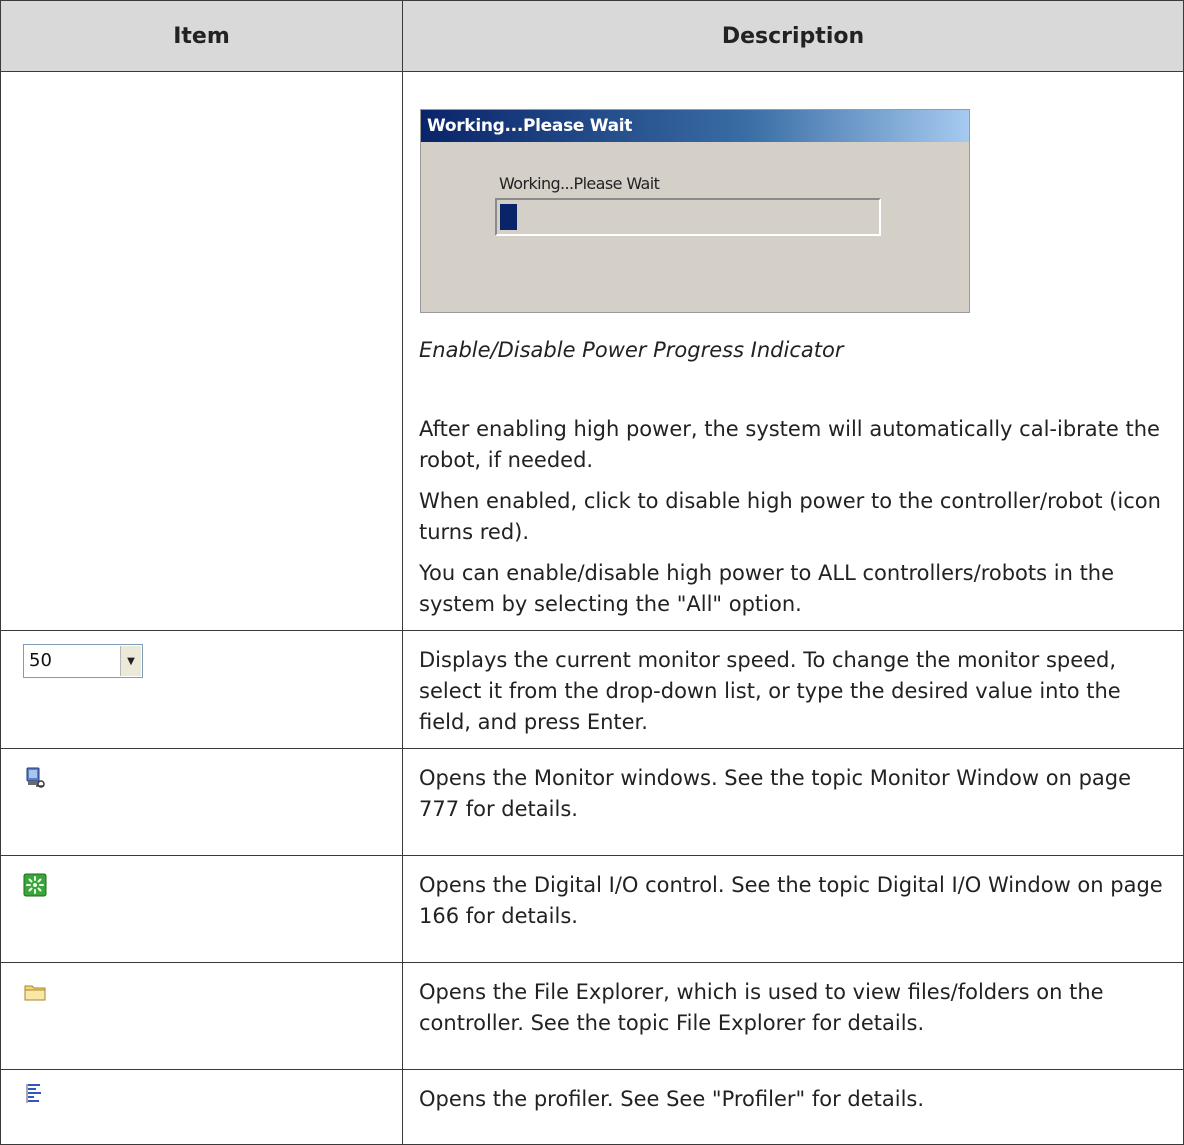 The image size is (1184, 1145). I want to click on header-row: Item Description, so click(592, 36).